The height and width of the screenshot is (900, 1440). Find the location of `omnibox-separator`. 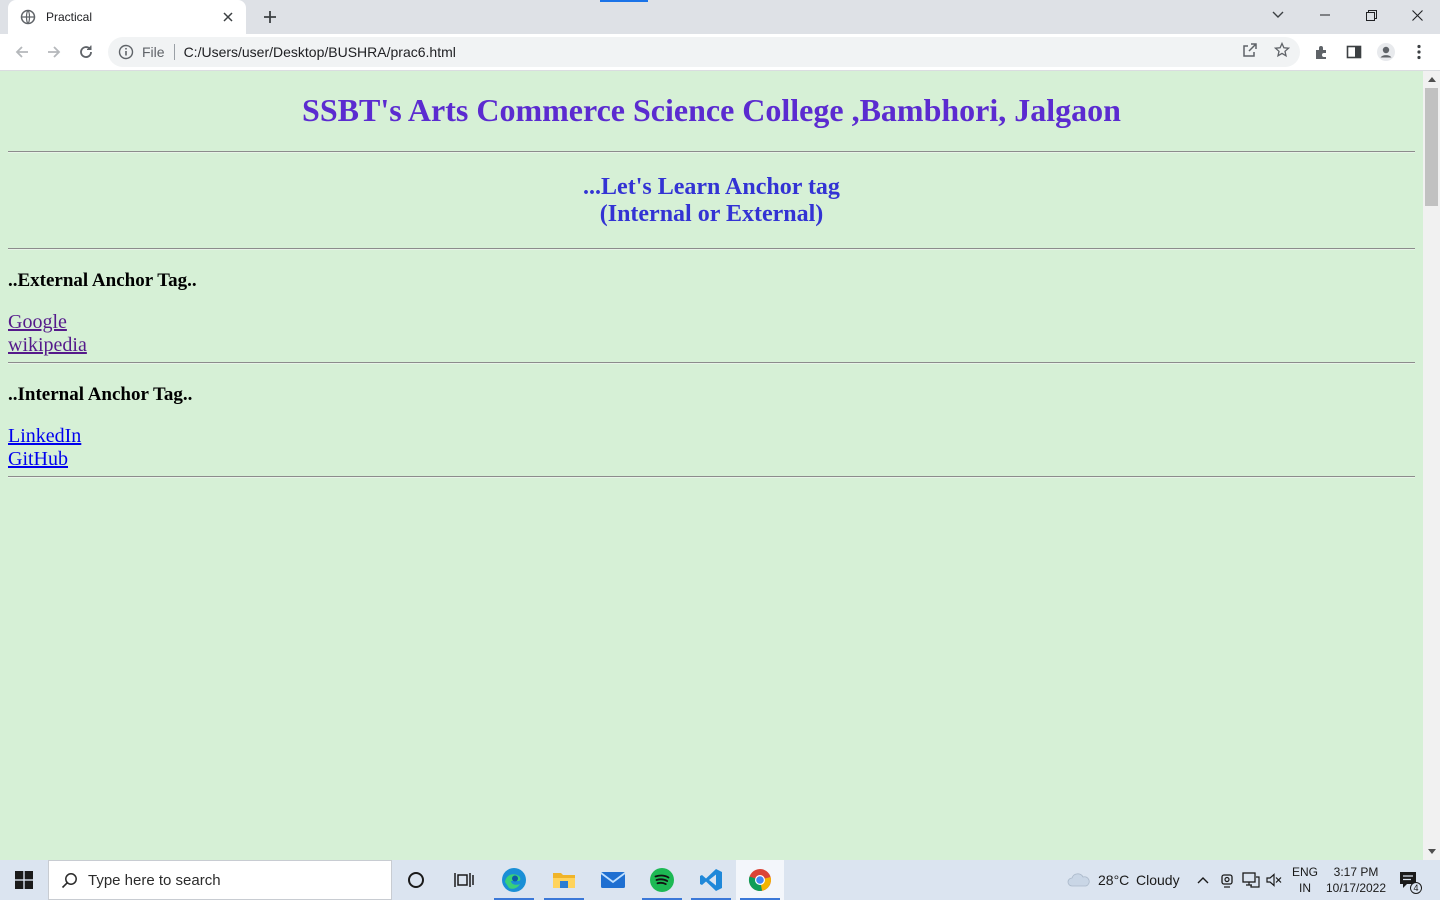

omnibox-separator is located at coordinates (174, 52).